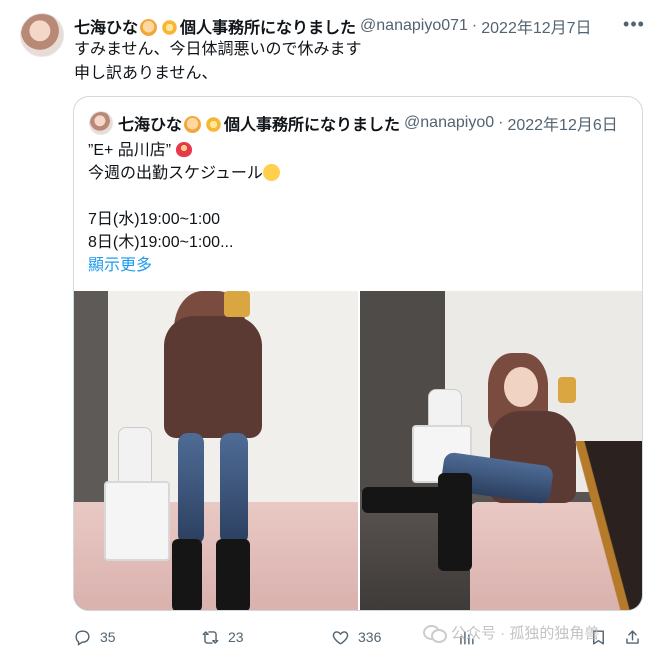 The height and width of the screenshot is (659, 660). Describe the element at coordinates (94, 637) in the screenshot. I see `reply-button: 35` at that location.